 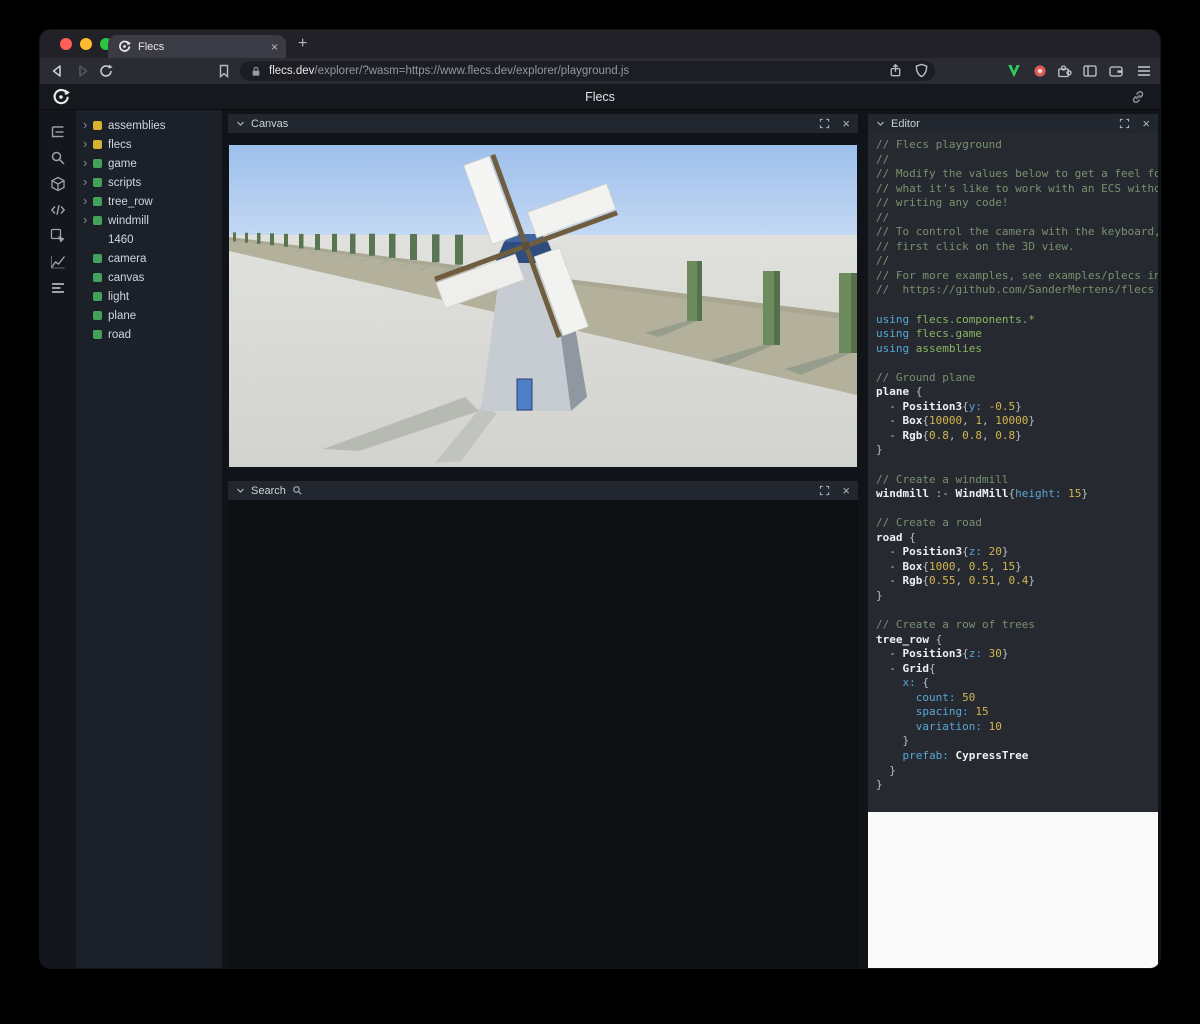 What do you see at coordinates (149, 239) in the screenshot?
I see `tree-item: ›1460` at bounding box center [149, 239].